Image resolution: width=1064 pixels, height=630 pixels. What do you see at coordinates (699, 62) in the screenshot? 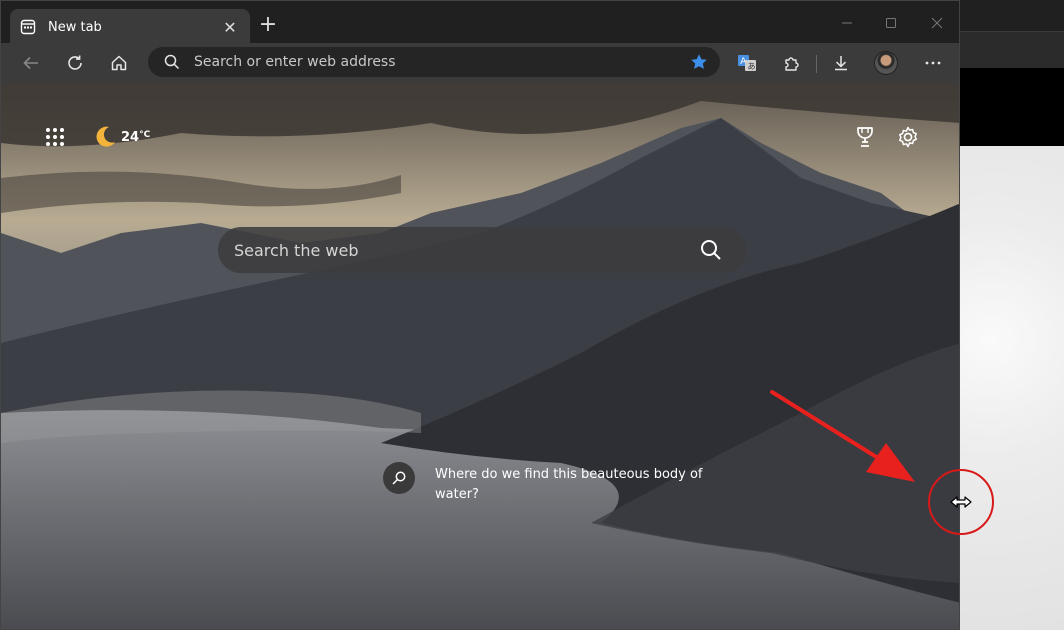
I see `favorite-star-icon` at bounding box center [699, 62].